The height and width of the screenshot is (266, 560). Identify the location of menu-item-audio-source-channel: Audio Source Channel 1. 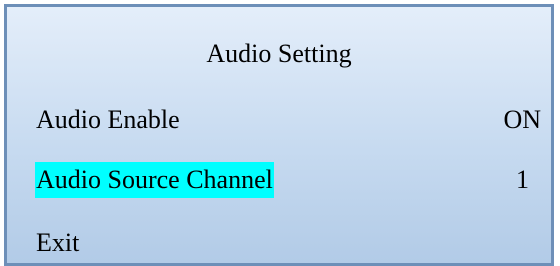
(288, 180).